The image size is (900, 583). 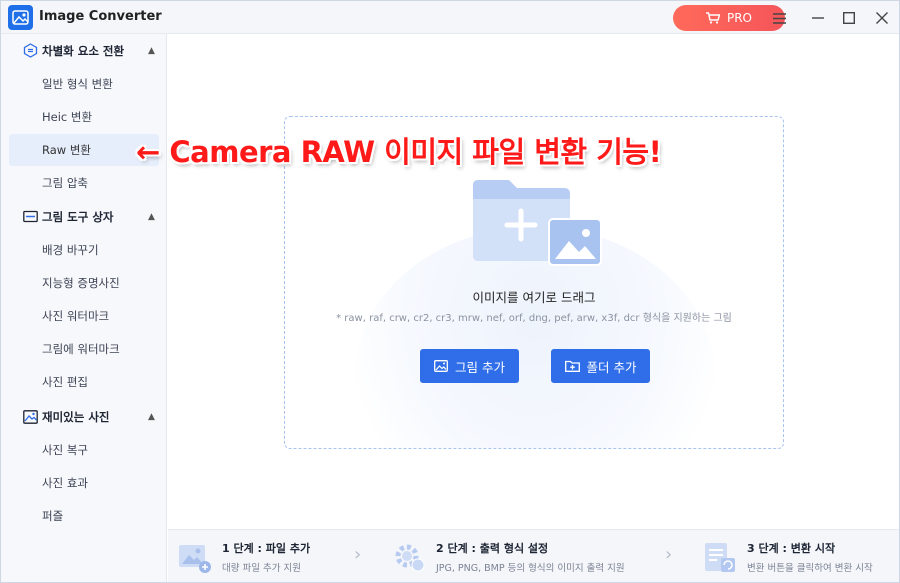 I want to click on add-file-step-icon, so click(x=195, y=559).